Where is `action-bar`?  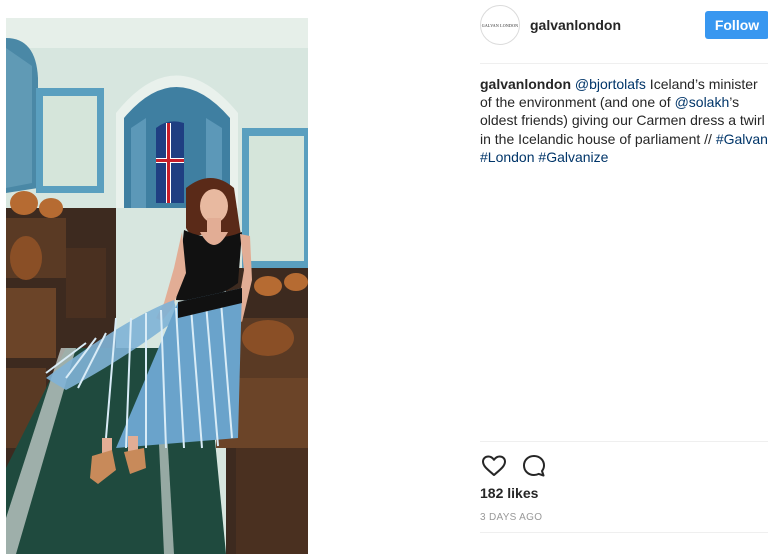 action-bar is located at coordinates (540, 466).